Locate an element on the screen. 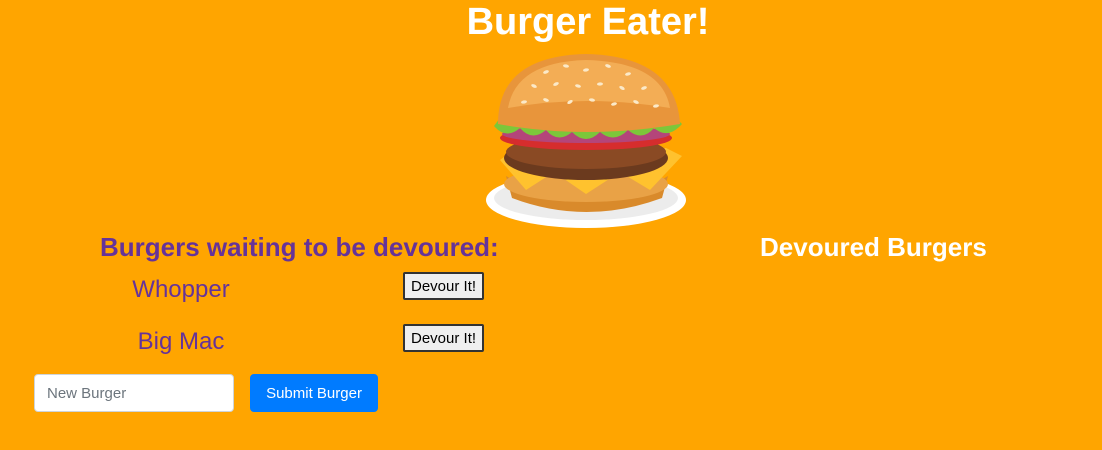  burger-name: Whopper is located at coordinates (181, 289).